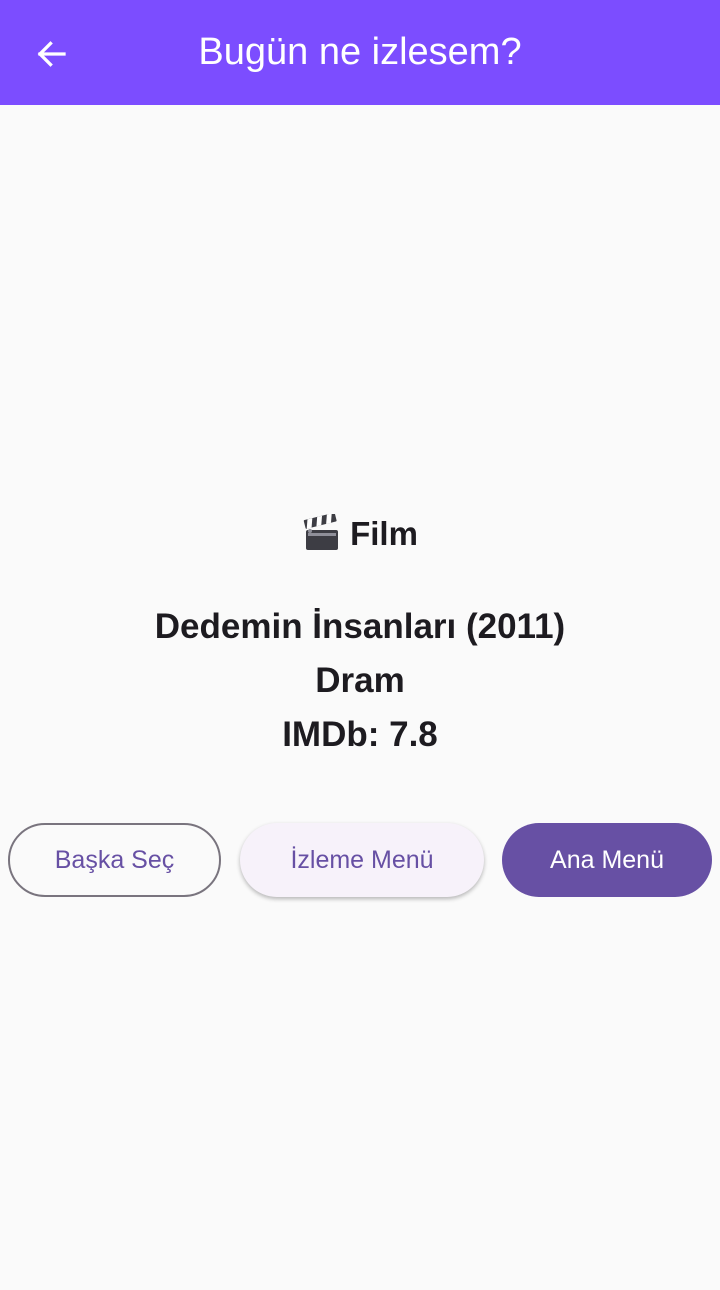  I want to click on watch-menu-button: İzleme Menü, so click(362, 860).